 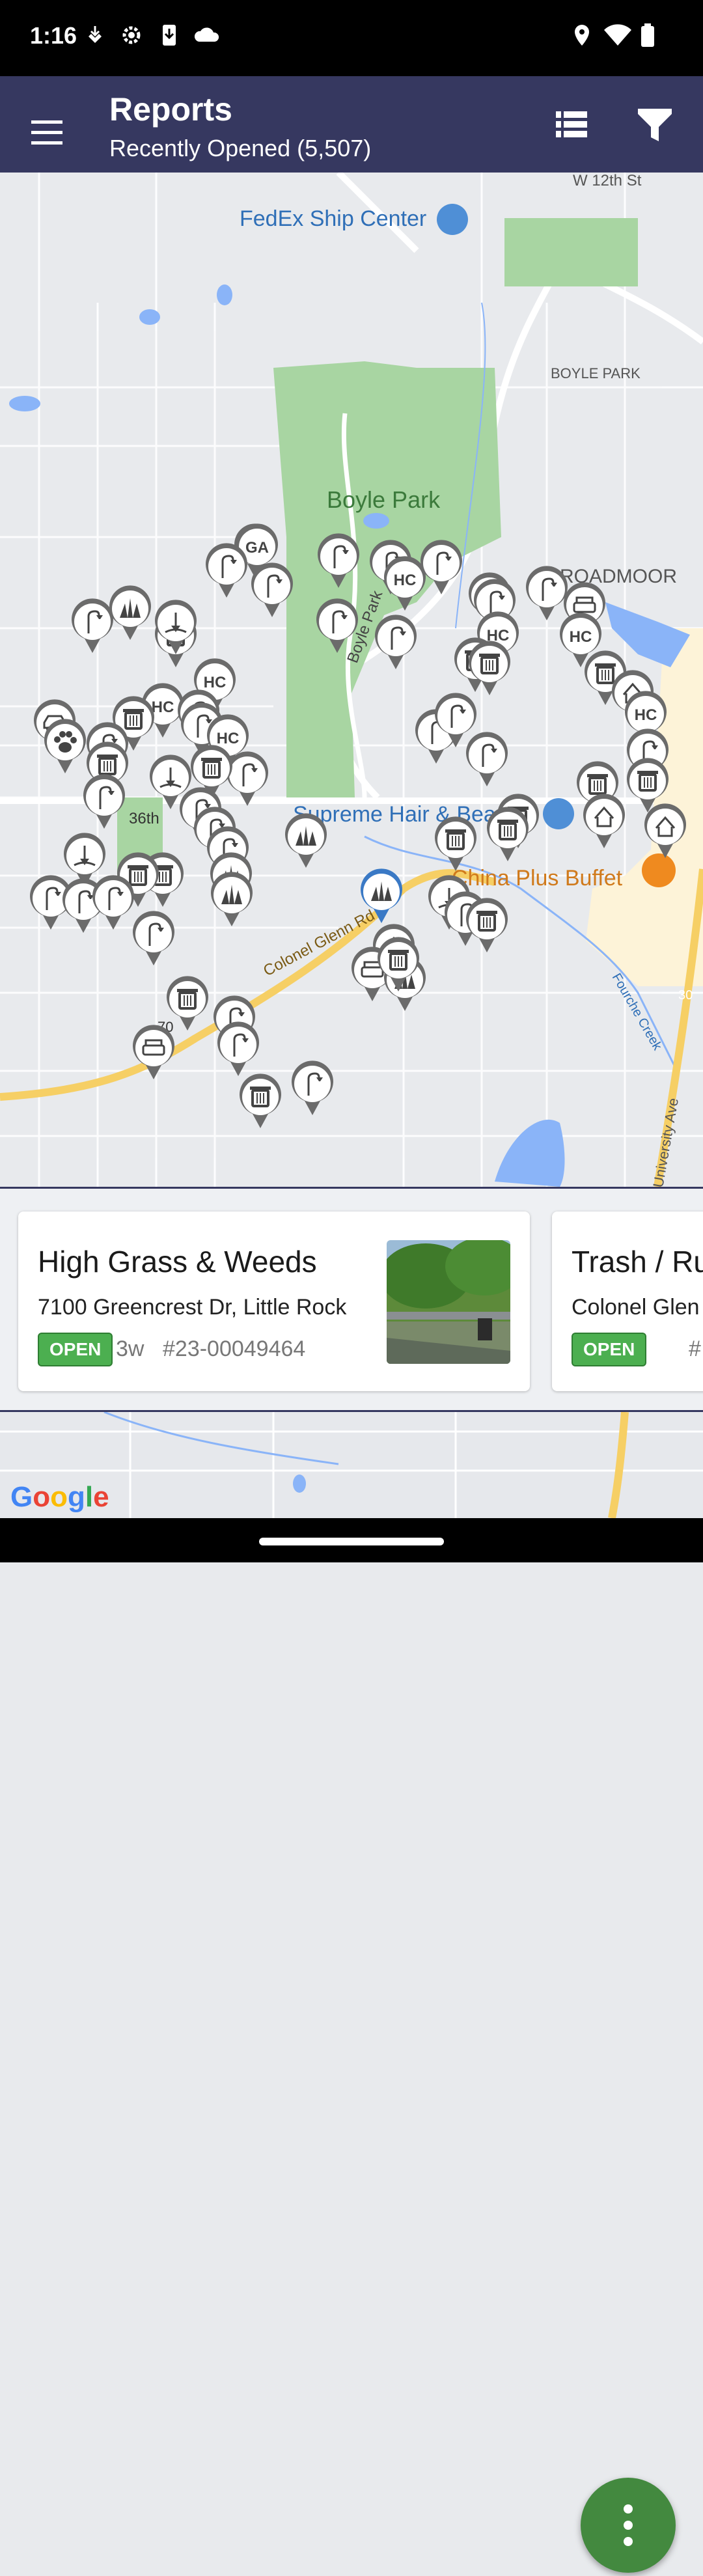 I want to click on list-view-icon, so click(x=571, y=124).